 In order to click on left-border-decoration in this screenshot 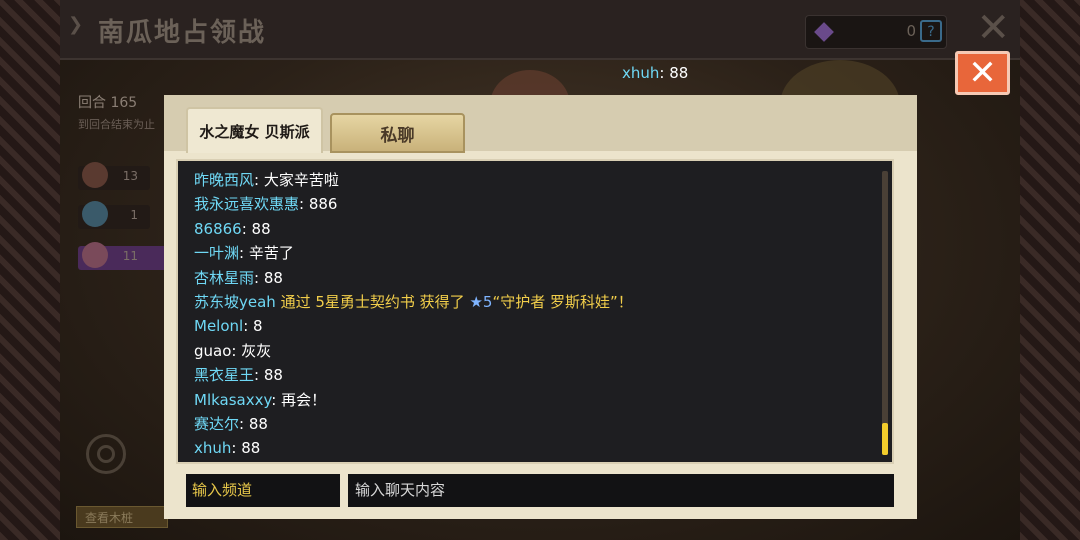, I will do `click(30, 270)`.